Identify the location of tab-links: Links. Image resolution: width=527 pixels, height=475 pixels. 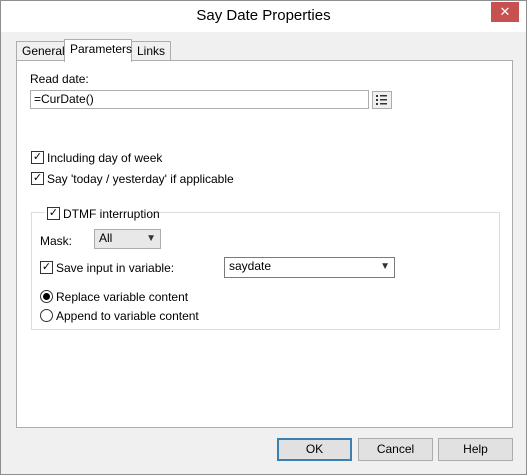
(151, 51).